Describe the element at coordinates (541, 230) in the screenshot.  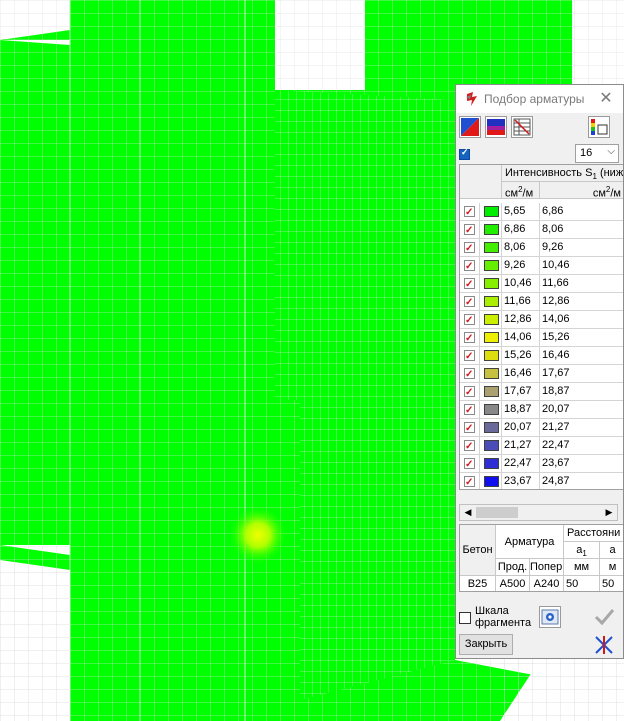
I see `scale-row: 6,868,06` at that location.